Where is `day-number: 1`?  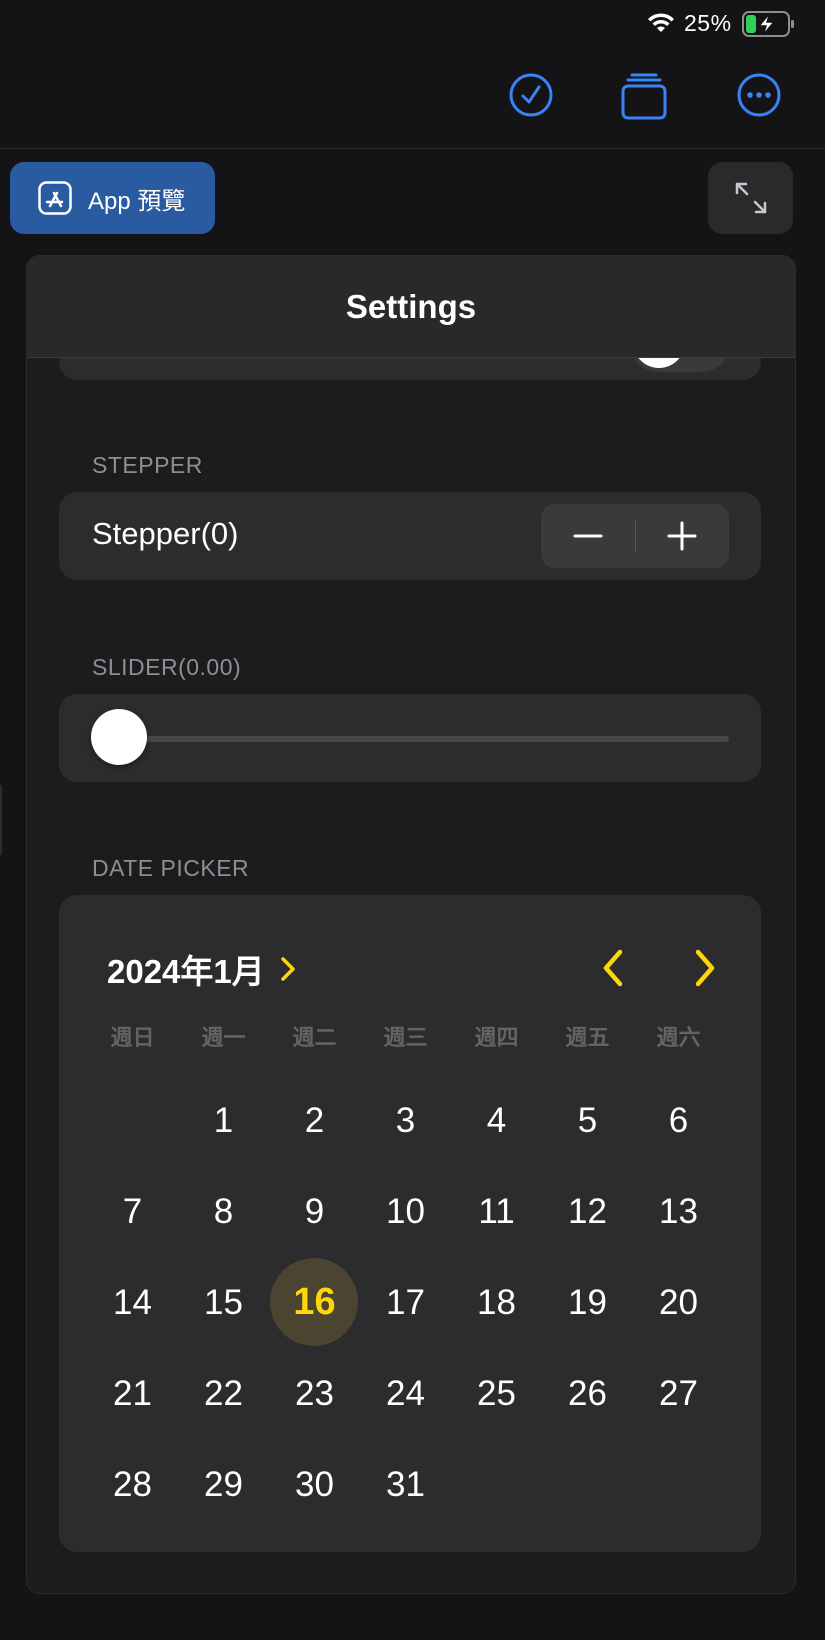 day-number: 1 is located at coordinates (223, 1120).